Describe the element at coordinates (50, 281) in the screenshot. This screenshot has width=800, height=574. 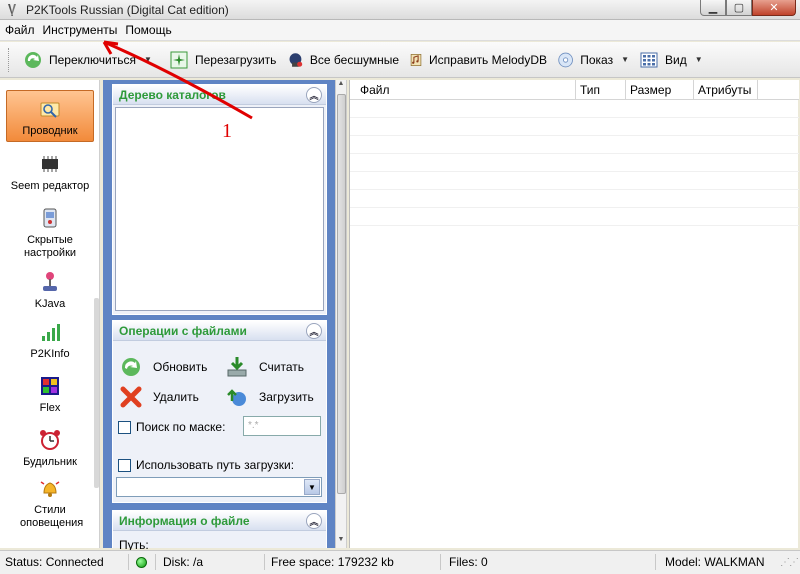
I see `joystick-icon` at that location.